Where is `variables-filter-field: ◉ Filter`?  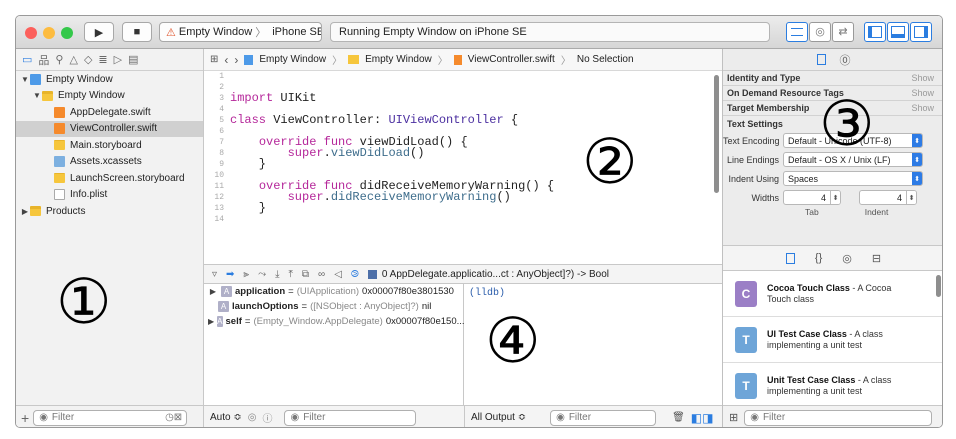 variables-filter-field: ◉ Filter is located at coordinates (350, 417).